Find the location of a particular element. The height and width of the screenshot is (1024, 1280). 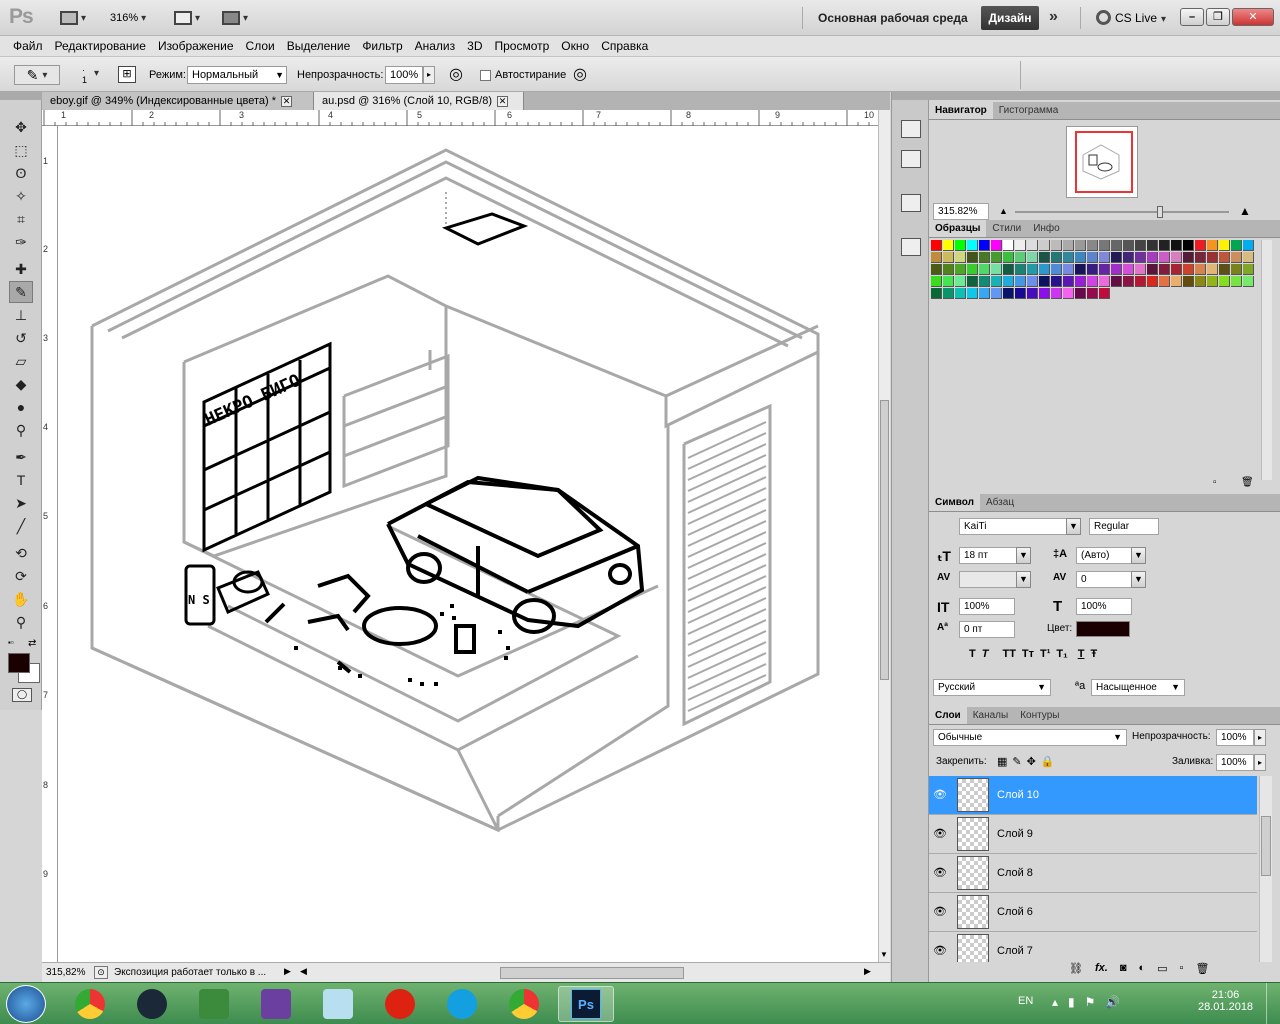

lock-transparency-icon: ▦ is located at coordinates (1002, 761).